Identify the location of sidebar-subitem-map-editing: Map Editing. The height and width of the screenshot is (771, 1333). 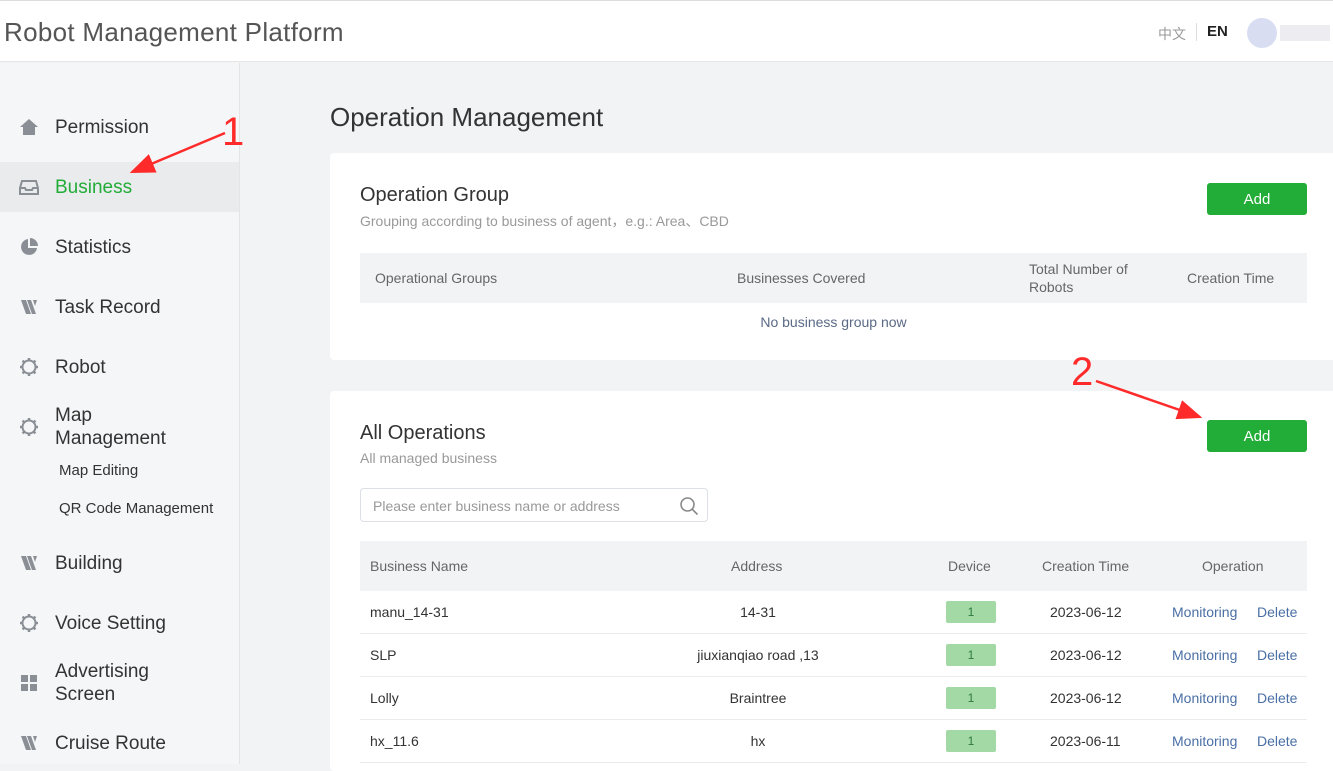
(98, 470).